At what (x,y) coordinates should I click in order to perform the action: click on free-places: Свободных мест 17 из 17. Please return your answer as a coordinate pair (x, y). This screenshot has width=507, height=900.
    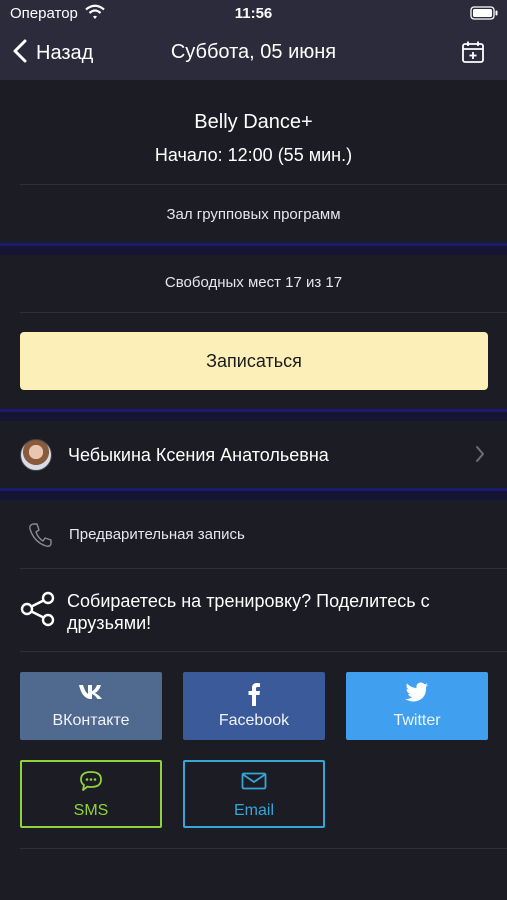
    Looking at the image, I should click on (253, 282).